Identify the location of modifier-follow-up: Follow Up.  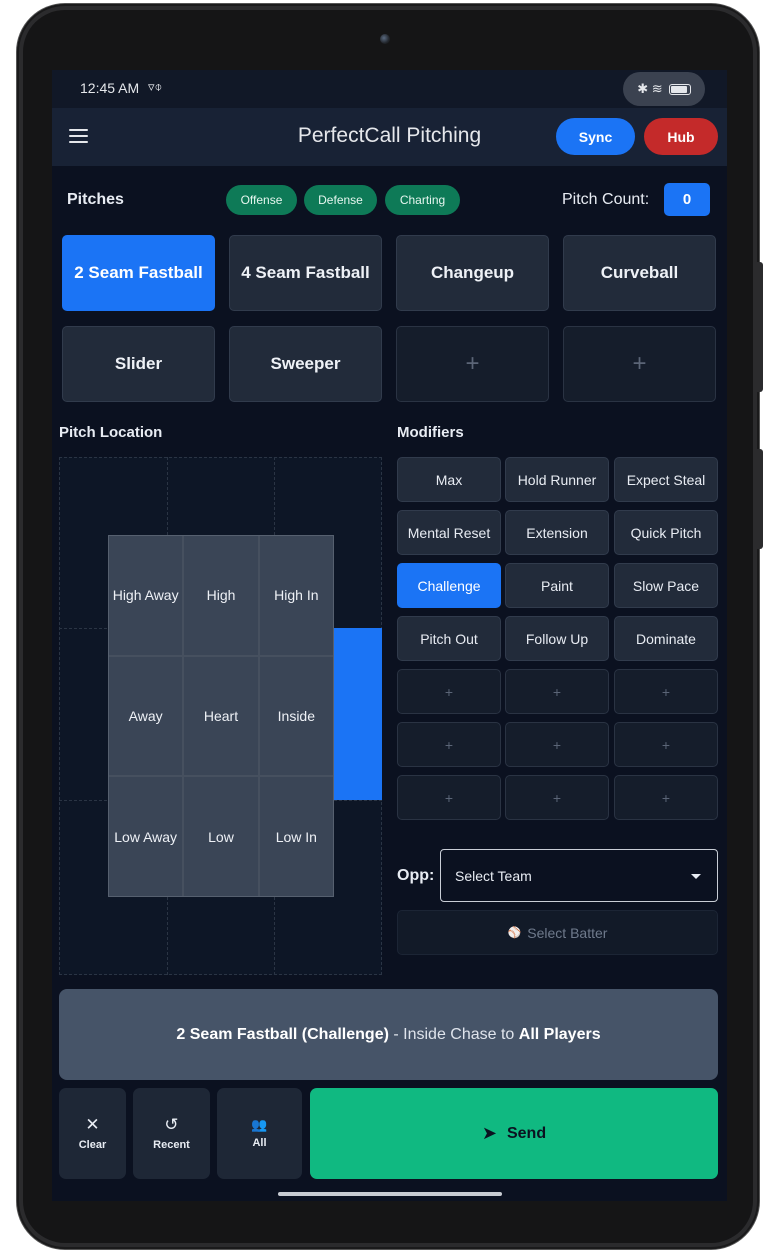
(557, 638).